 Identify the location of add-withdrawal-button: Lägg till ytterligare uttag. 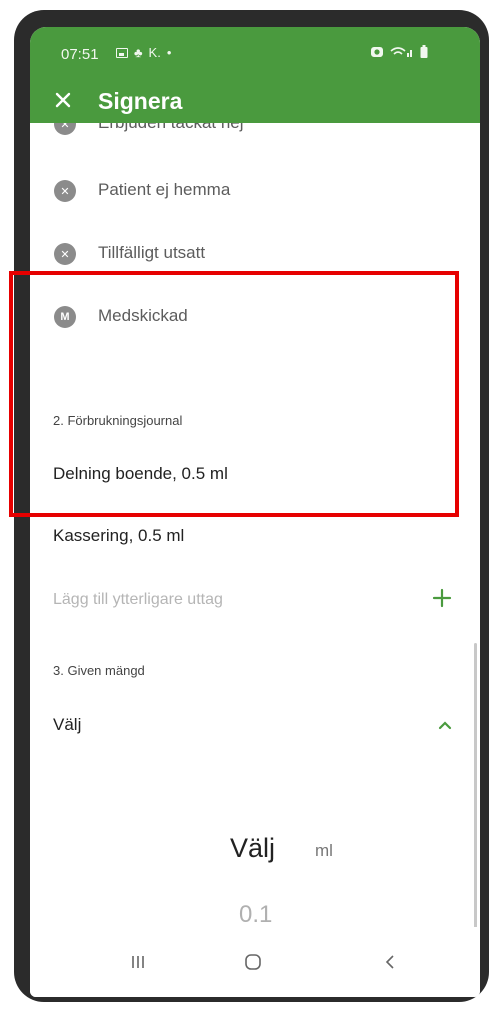
(255, 601).